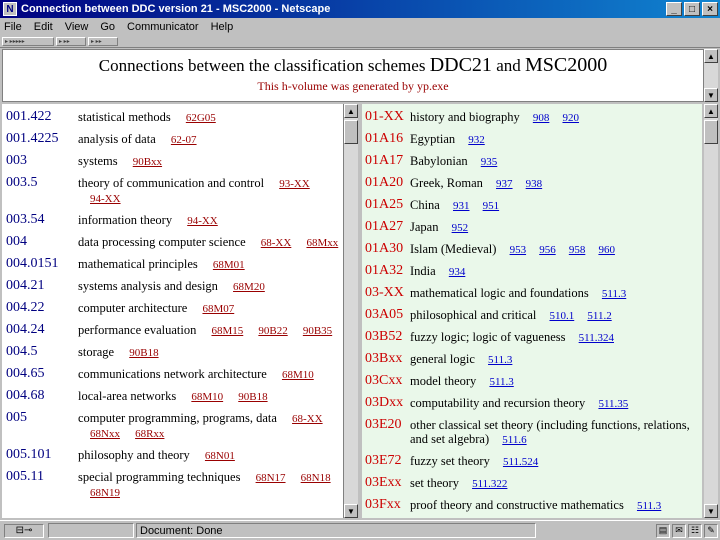  I want to click on class-description: philosophy and theory 68N01, so click(210, 455).